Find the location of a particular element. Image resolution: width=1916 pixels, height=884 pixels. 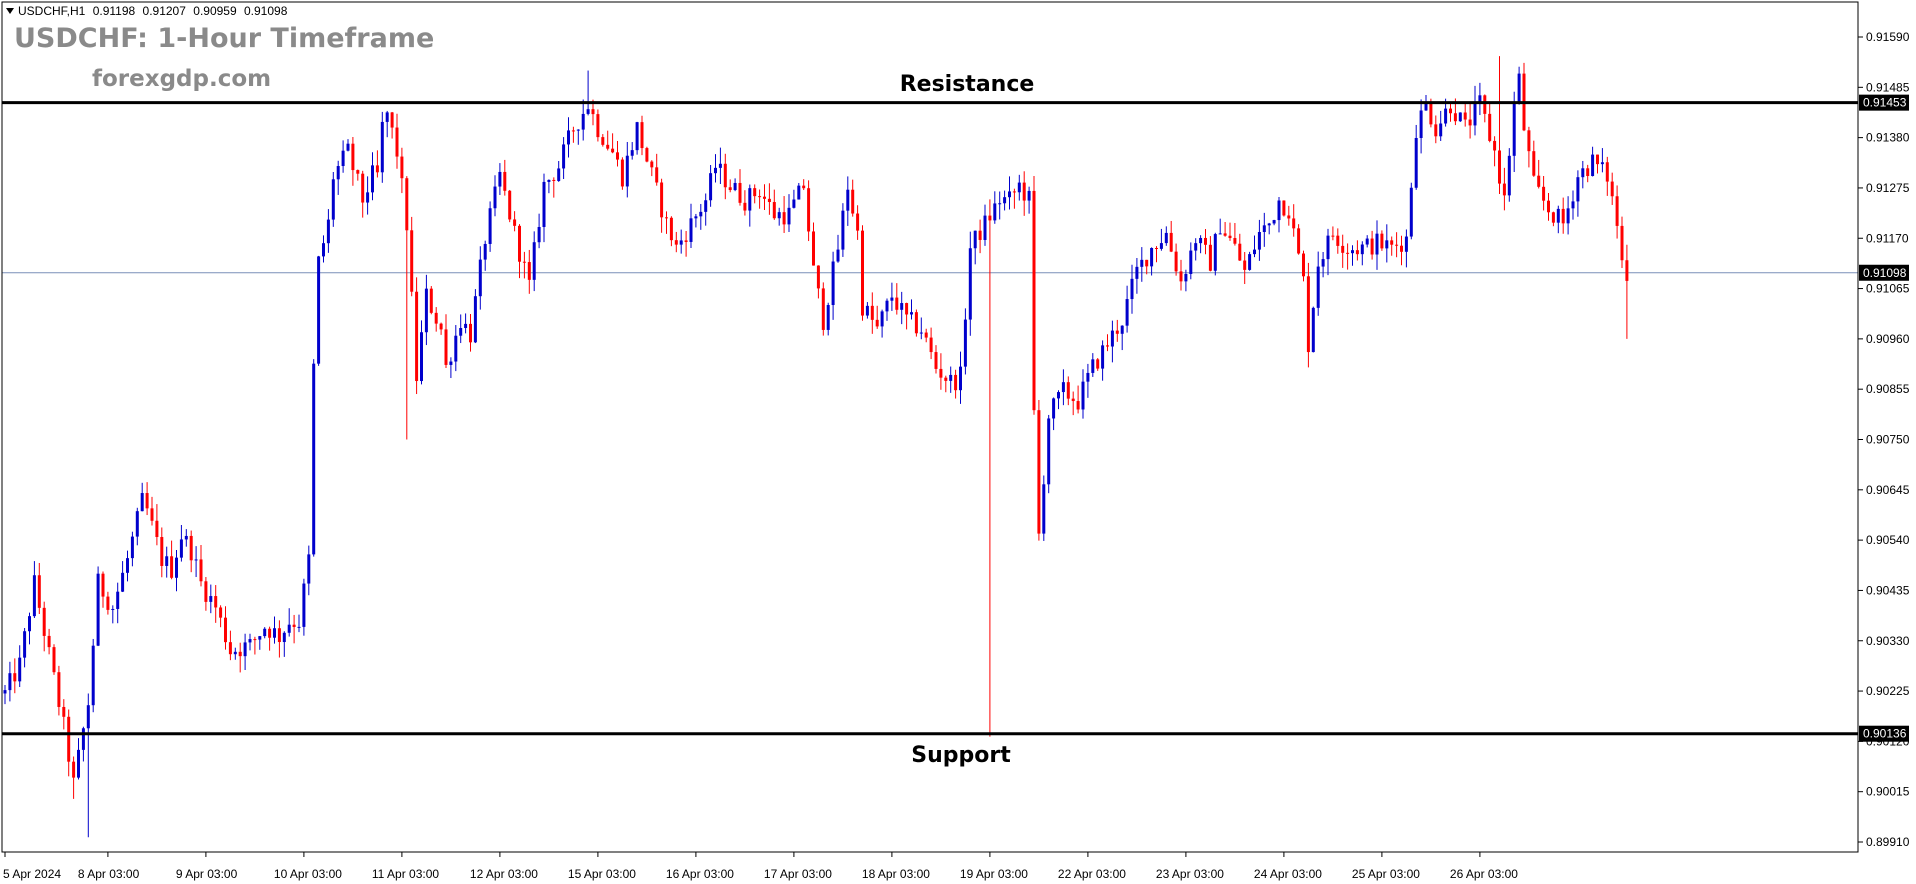

x-tick-label: 24 Apr 03:00 is located at coordinates (1288, 874).